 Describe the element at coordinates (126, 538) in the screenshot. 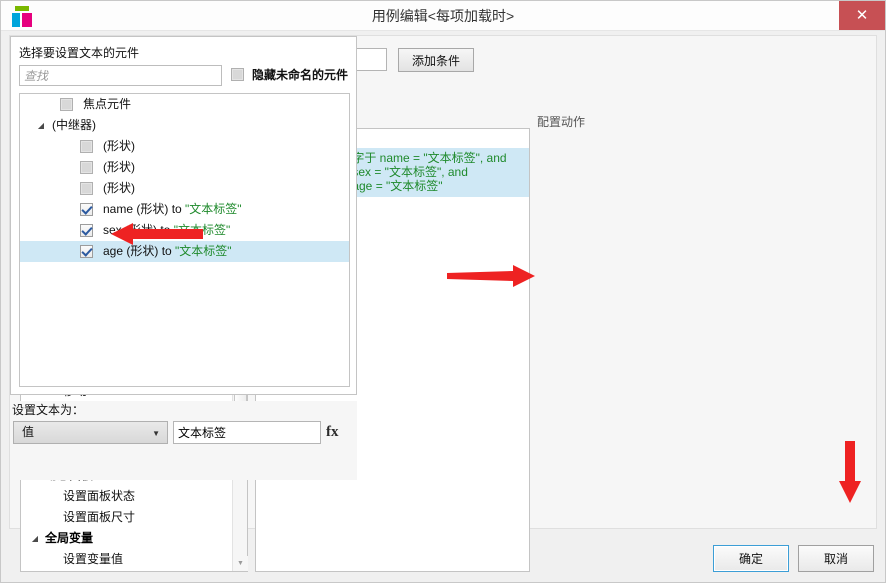

I see `action-tree-item: ◢ 全局变量` at that location.